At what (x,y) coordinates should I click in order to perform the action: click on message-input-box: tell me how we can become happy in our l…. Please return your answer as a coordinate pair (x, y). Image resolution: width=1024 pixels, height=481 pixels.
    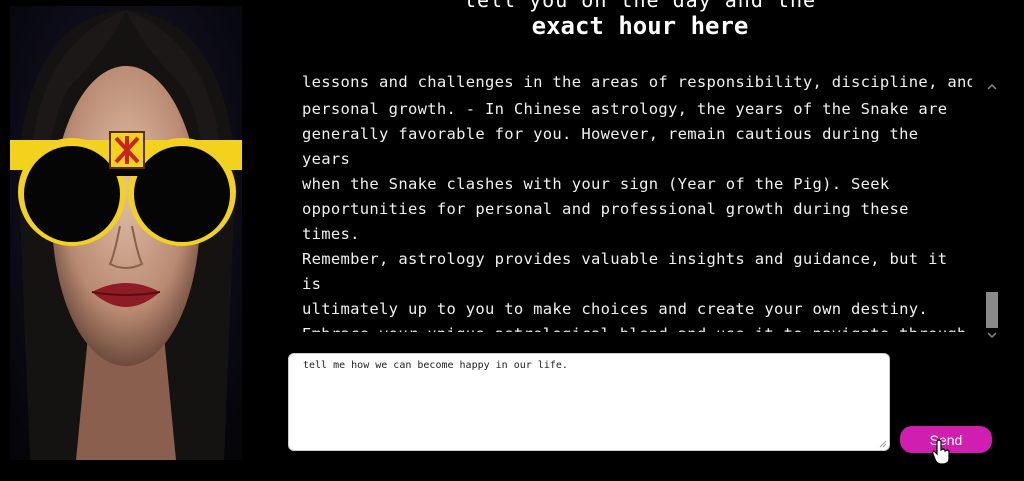
    Looking at the image, I should click on (589, 402).